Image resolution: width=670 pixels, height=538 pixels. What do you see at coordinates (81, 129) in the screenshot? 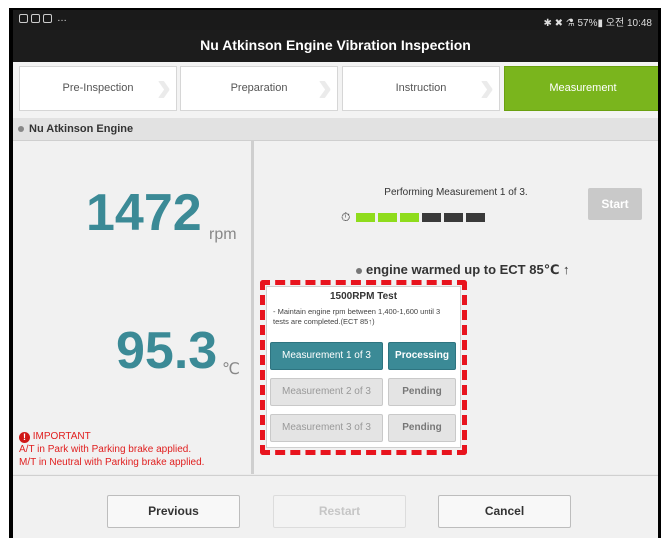
I see `engine-label: Nu Atkinson Engine` at bounding box center [81, 129].